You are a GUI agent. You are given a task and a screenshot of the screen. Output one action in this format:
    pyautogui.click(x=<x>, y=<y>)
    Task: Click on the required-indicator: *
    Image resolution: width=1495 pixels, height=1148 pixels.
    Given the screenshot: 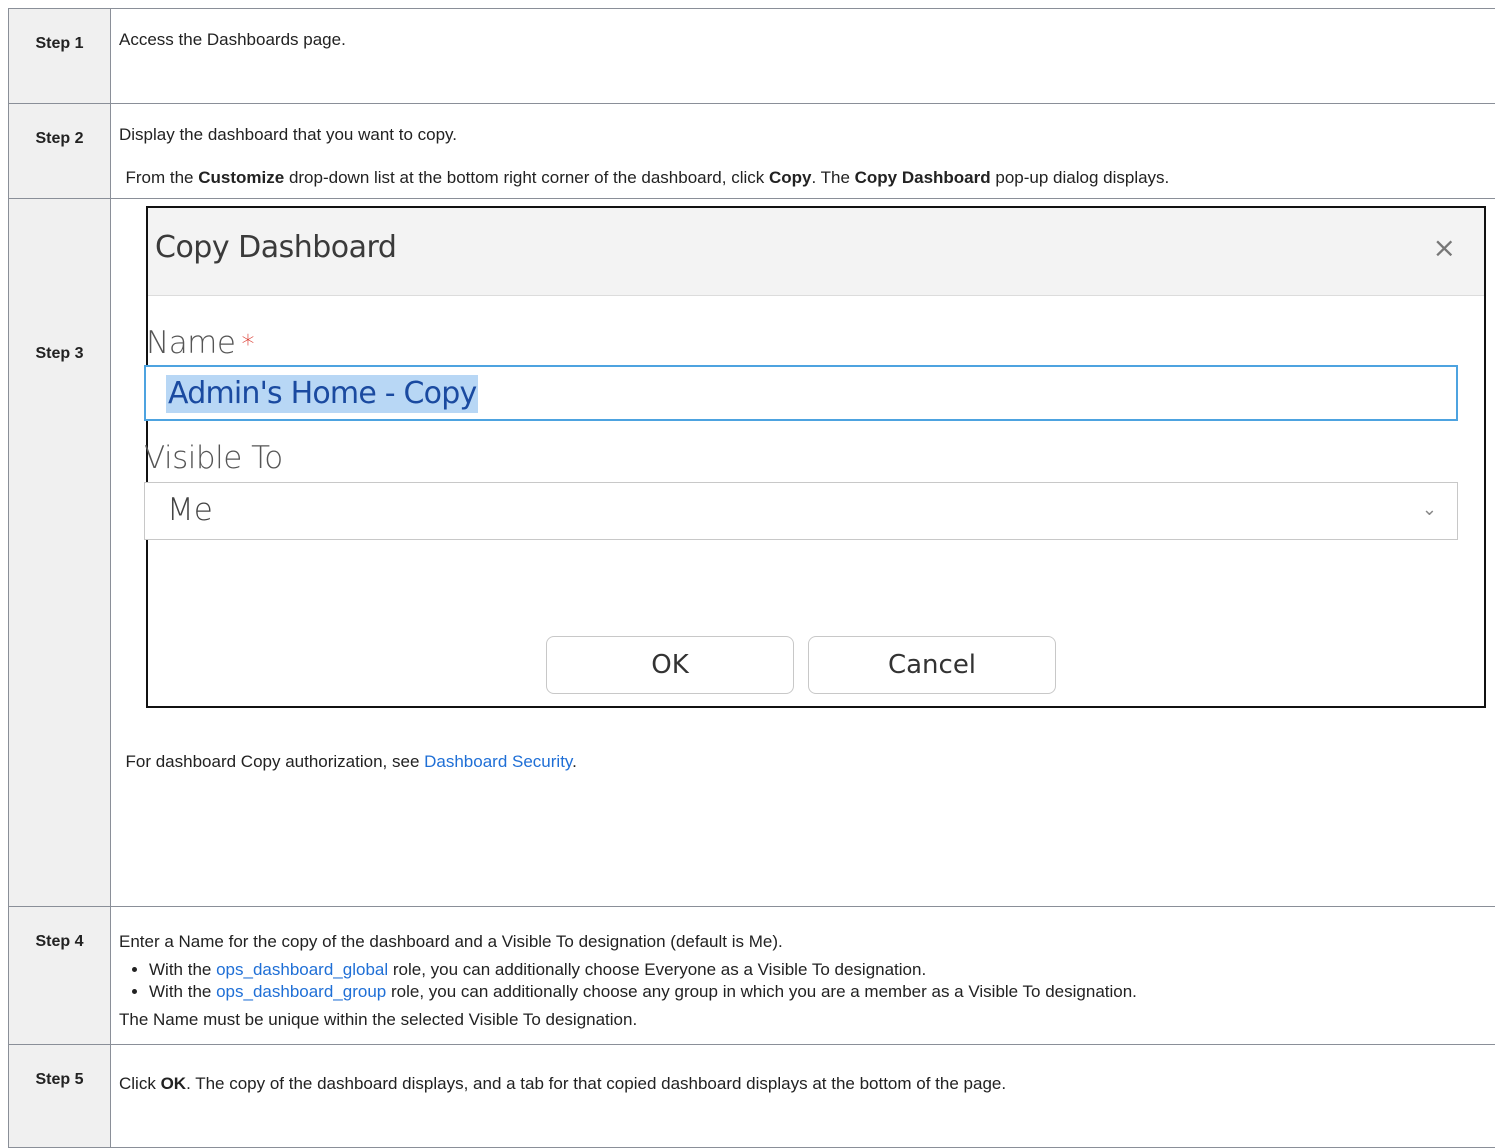 What is the action you would take?
    pyautogui.click(x=247, y=345)
    